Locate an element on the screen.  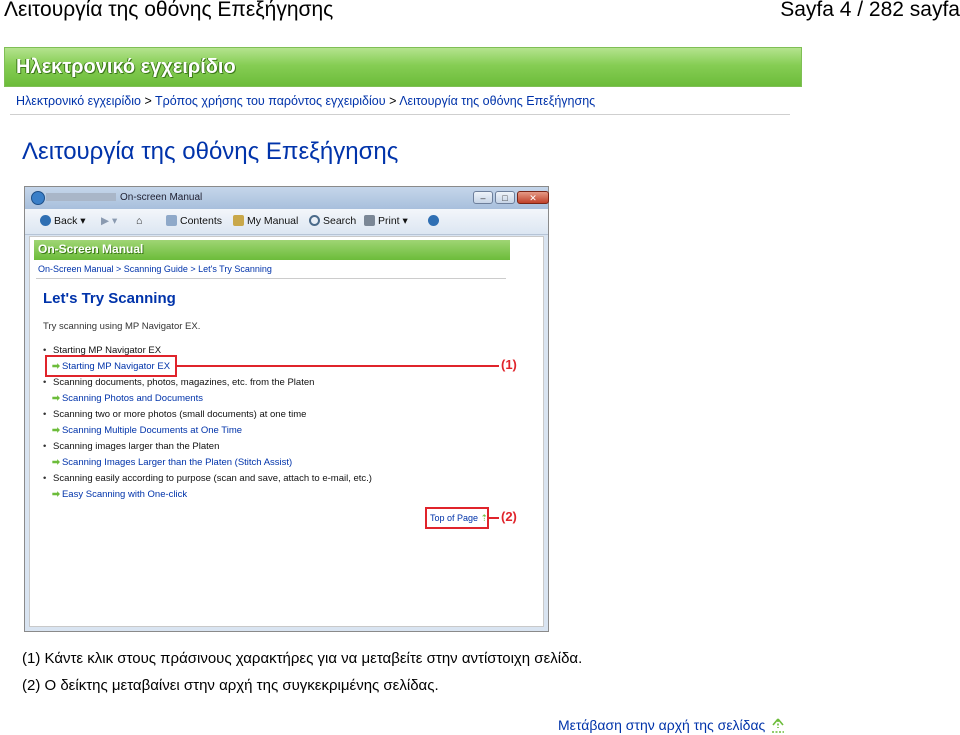
search-button-screenshot: Search is located at coordinates (332, 221).